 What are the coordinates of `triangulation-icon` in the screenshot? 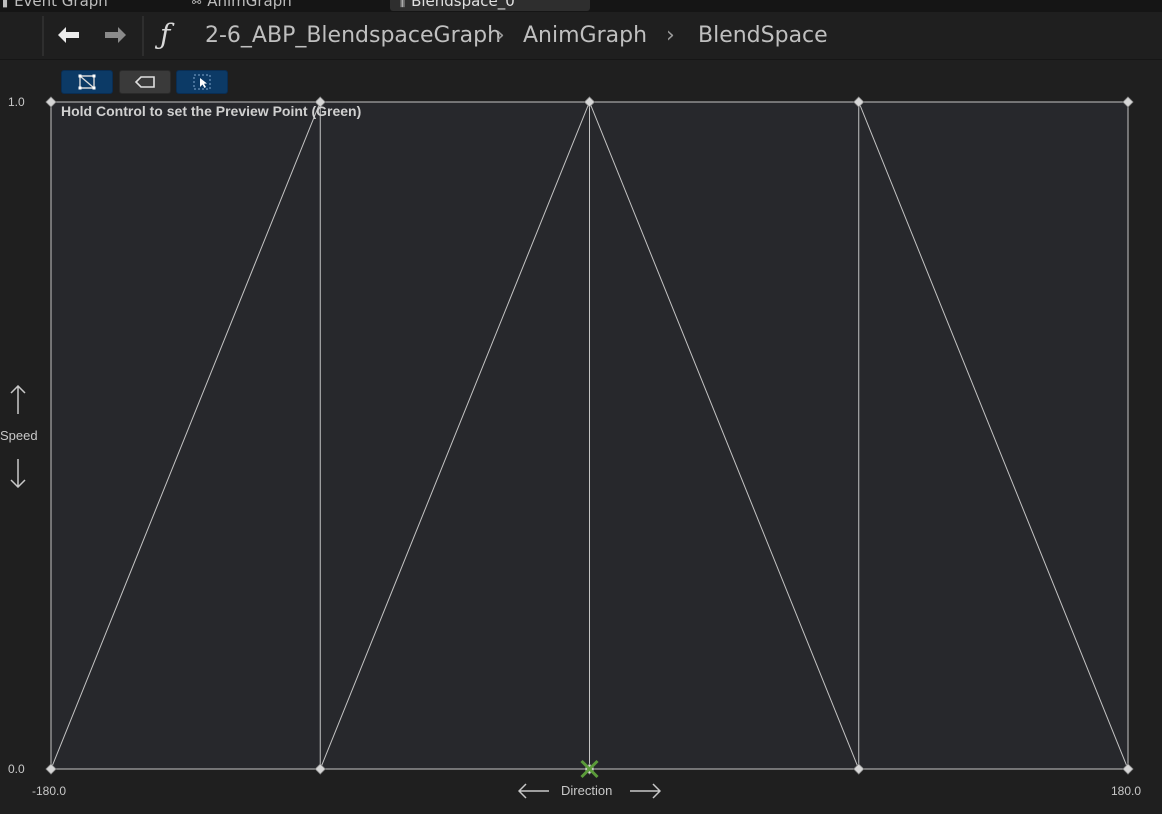 It's located at (87, 82).